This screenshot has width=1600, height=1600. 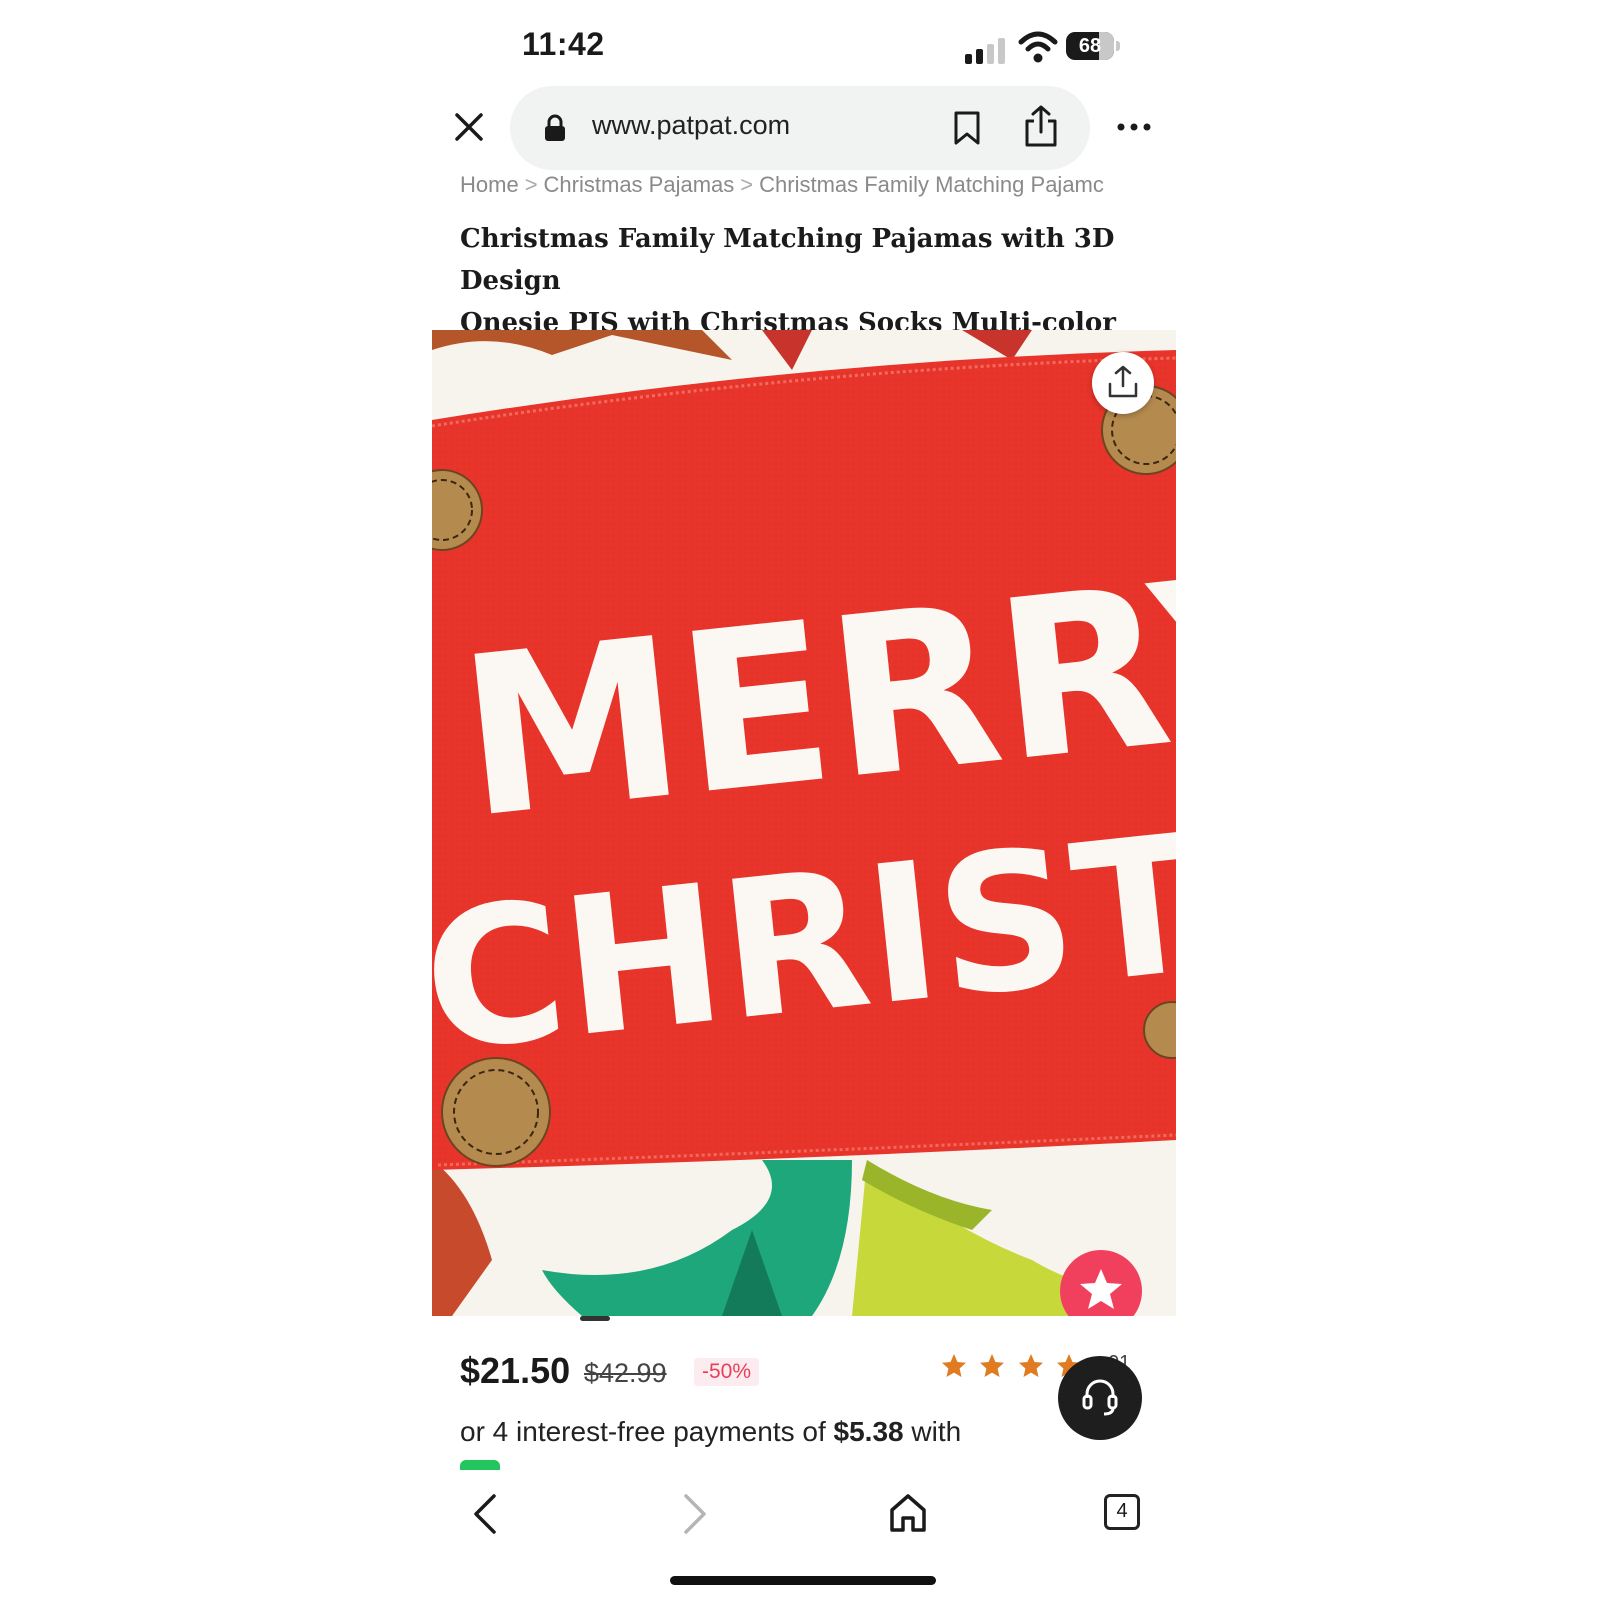 What do you see at coordinates (931, 184) in the screenshot?
I see `breadcrumb-current: Christmas Family Matching Pajamc` at bounding box center [931, 184].